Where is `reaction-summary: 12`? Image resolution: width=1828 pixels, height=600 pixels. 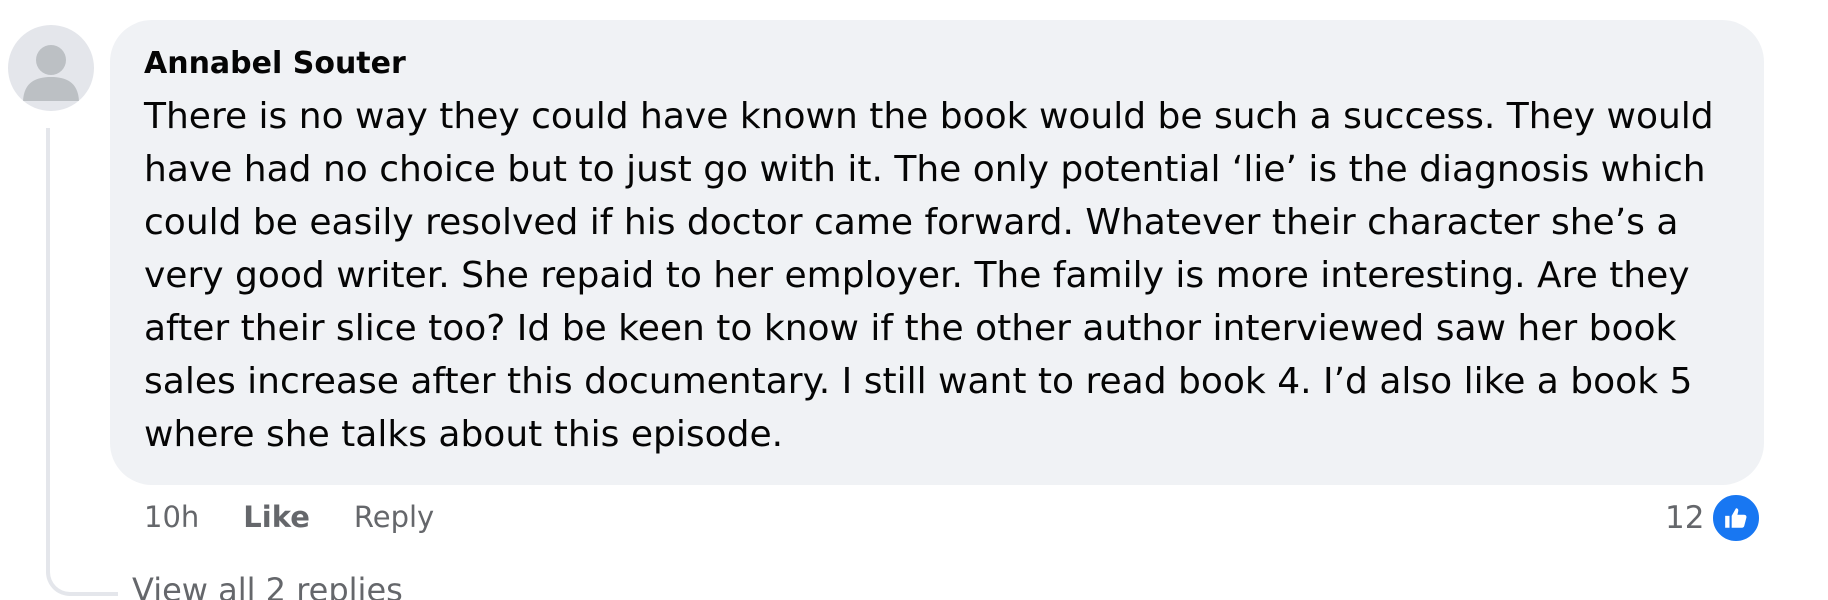 reaction-summary: 12 is located at coordinates (1714, 518).